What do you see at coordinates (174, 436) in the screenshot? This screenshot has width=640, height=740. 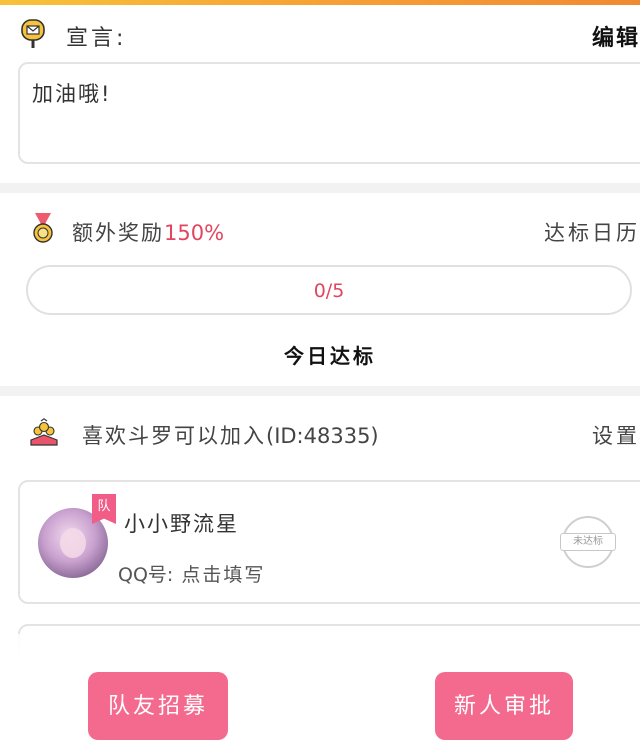 I see `team-name-text: 喜欢斗罗可以加入` at bounding box center [174, 436].